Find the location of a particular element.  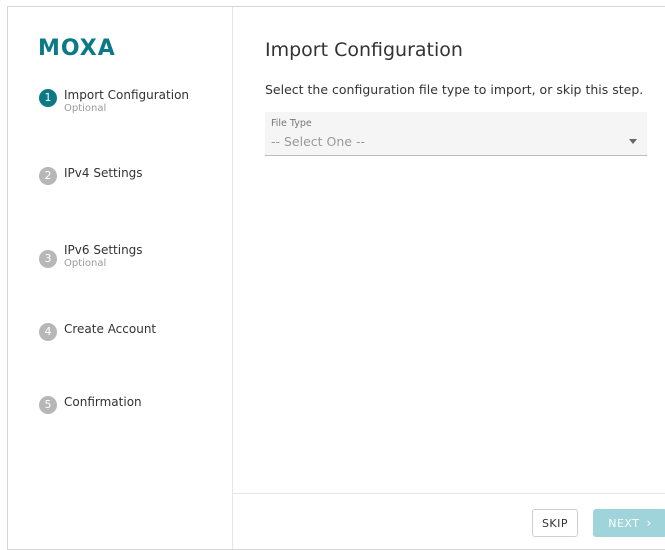

file-type-select: File Type -- Select One -- is located at coordinates (456, 134).